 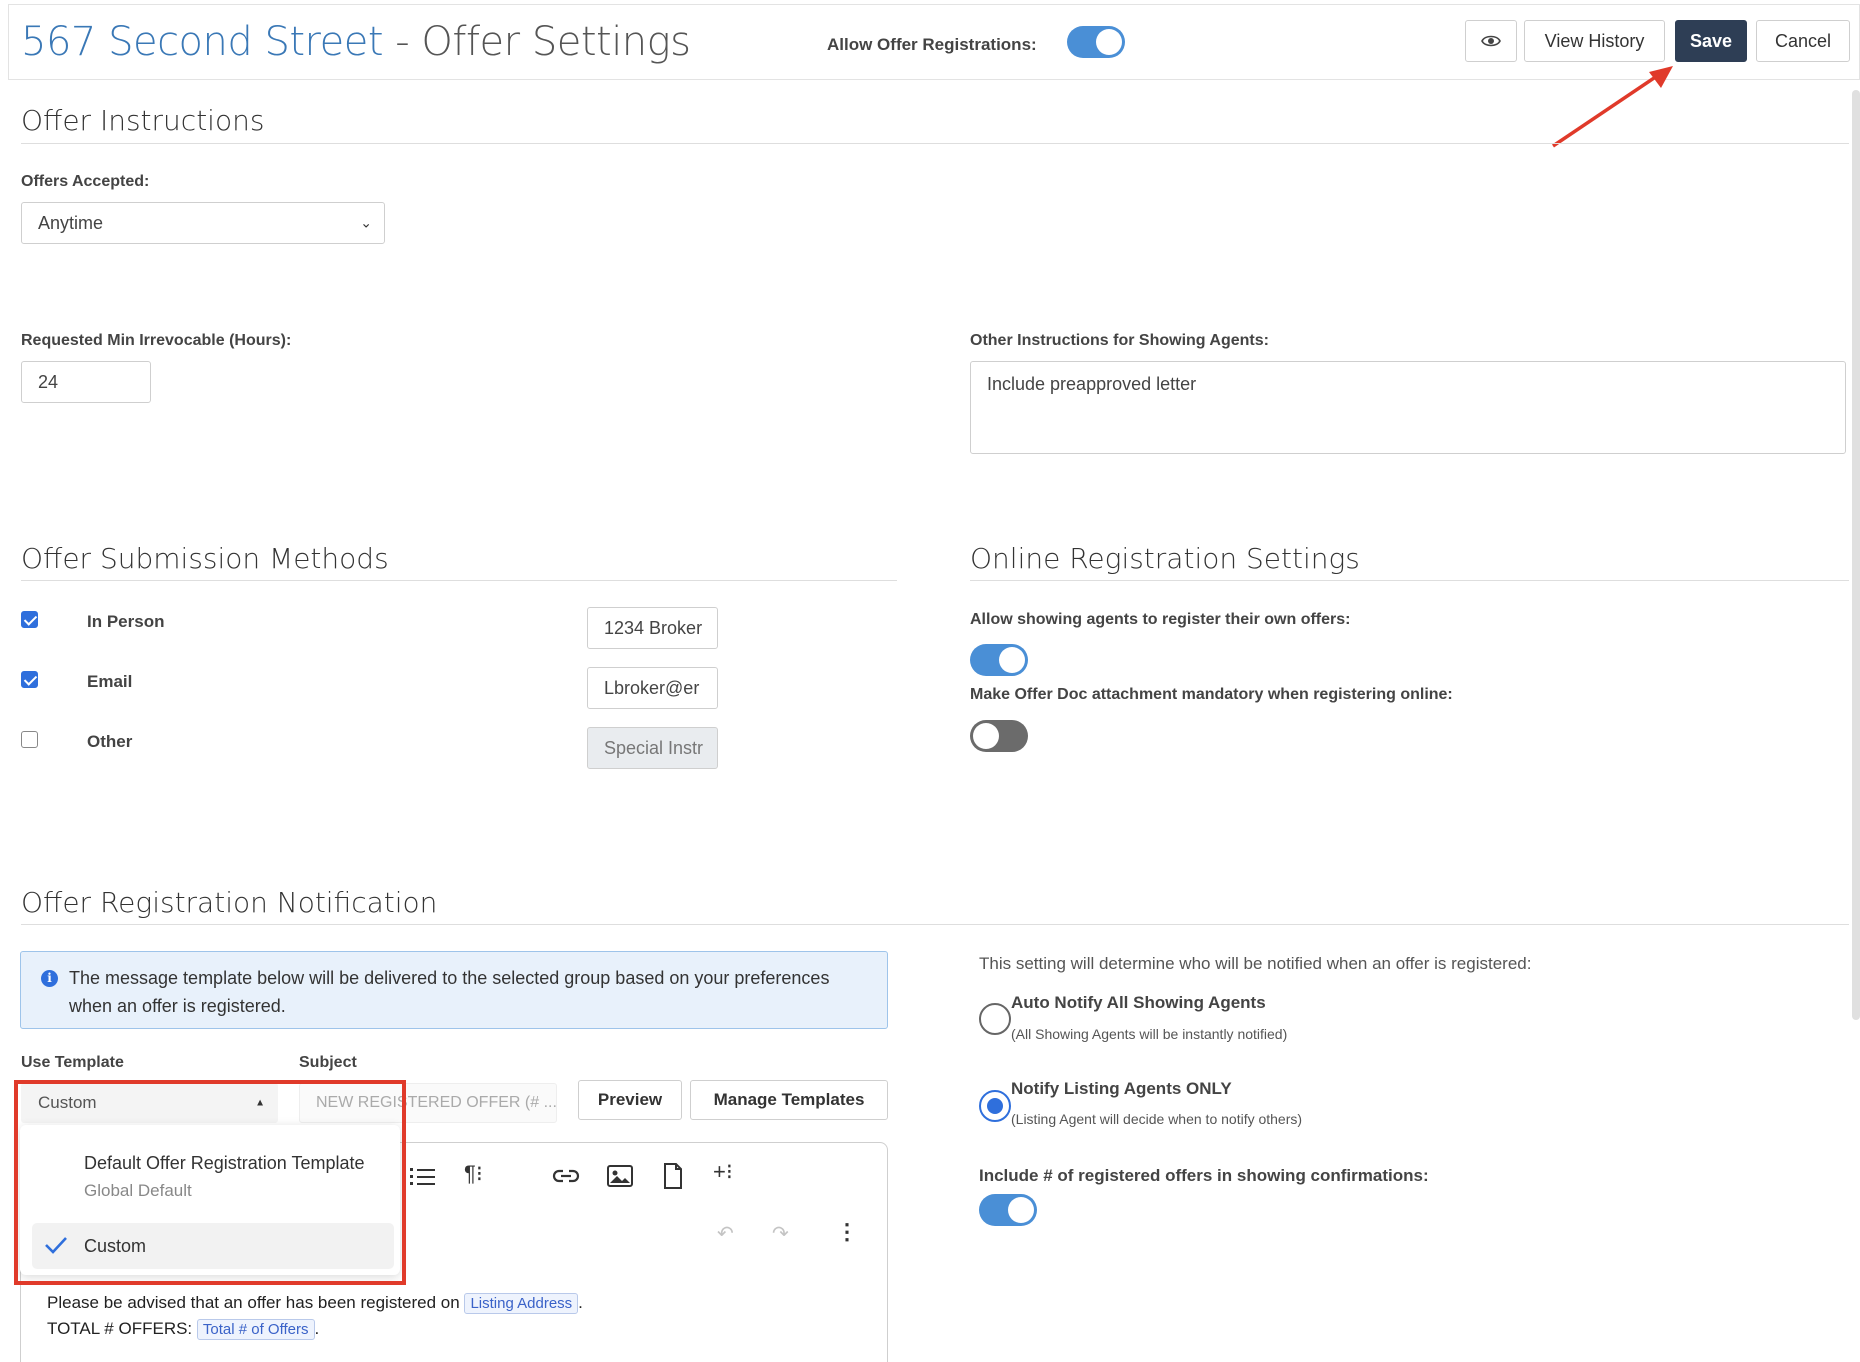 I want to click on min-irrevocable-label: Requested Min Irrevocable (Hours):, so click(x=156, y=340).